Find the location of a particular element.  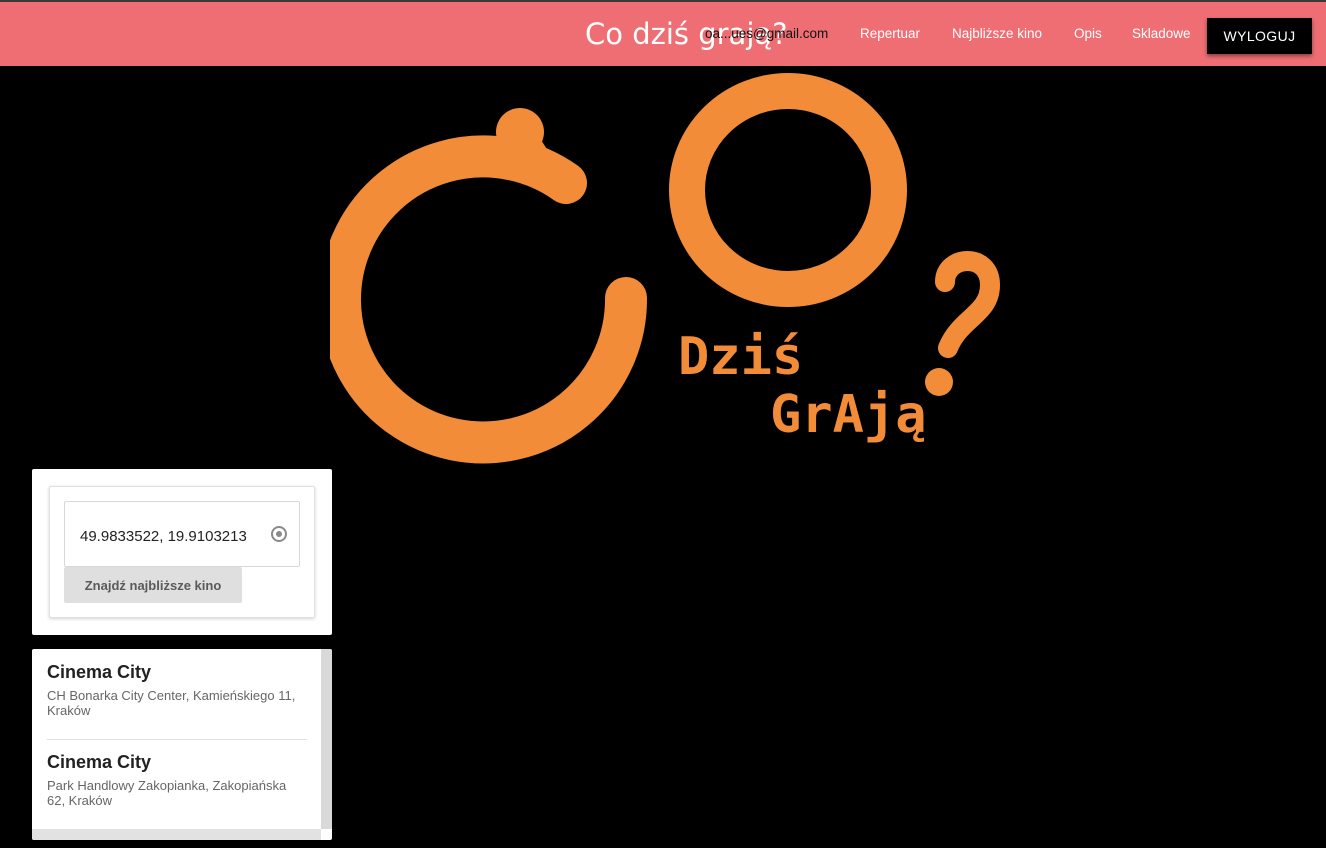

nav-link-repertuar: Repertuar is located at coordinates (890, 33).